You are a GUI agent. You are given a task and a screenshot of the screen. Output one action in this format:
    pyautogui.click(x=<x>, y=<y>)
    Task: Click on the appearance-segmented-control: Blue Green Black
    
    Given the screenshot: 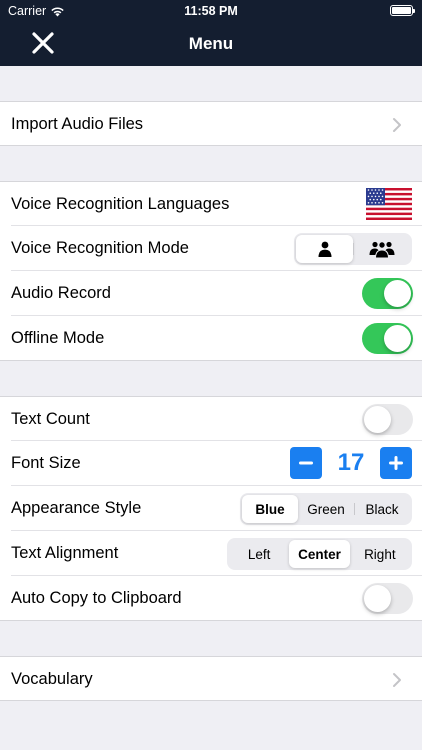 What is the action you would take?
    pyautogui.click(x=326, y=509)
    